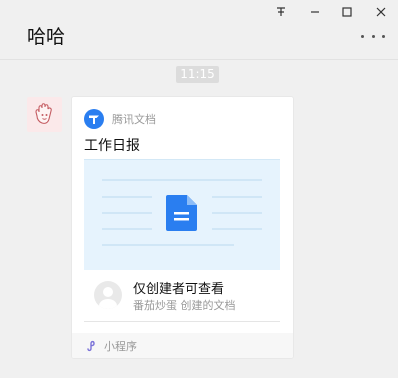 The image size is (398, 378). Describe the element at coordinates (91, 345) in the screenshot. I see `mini-program-icon` at that location.